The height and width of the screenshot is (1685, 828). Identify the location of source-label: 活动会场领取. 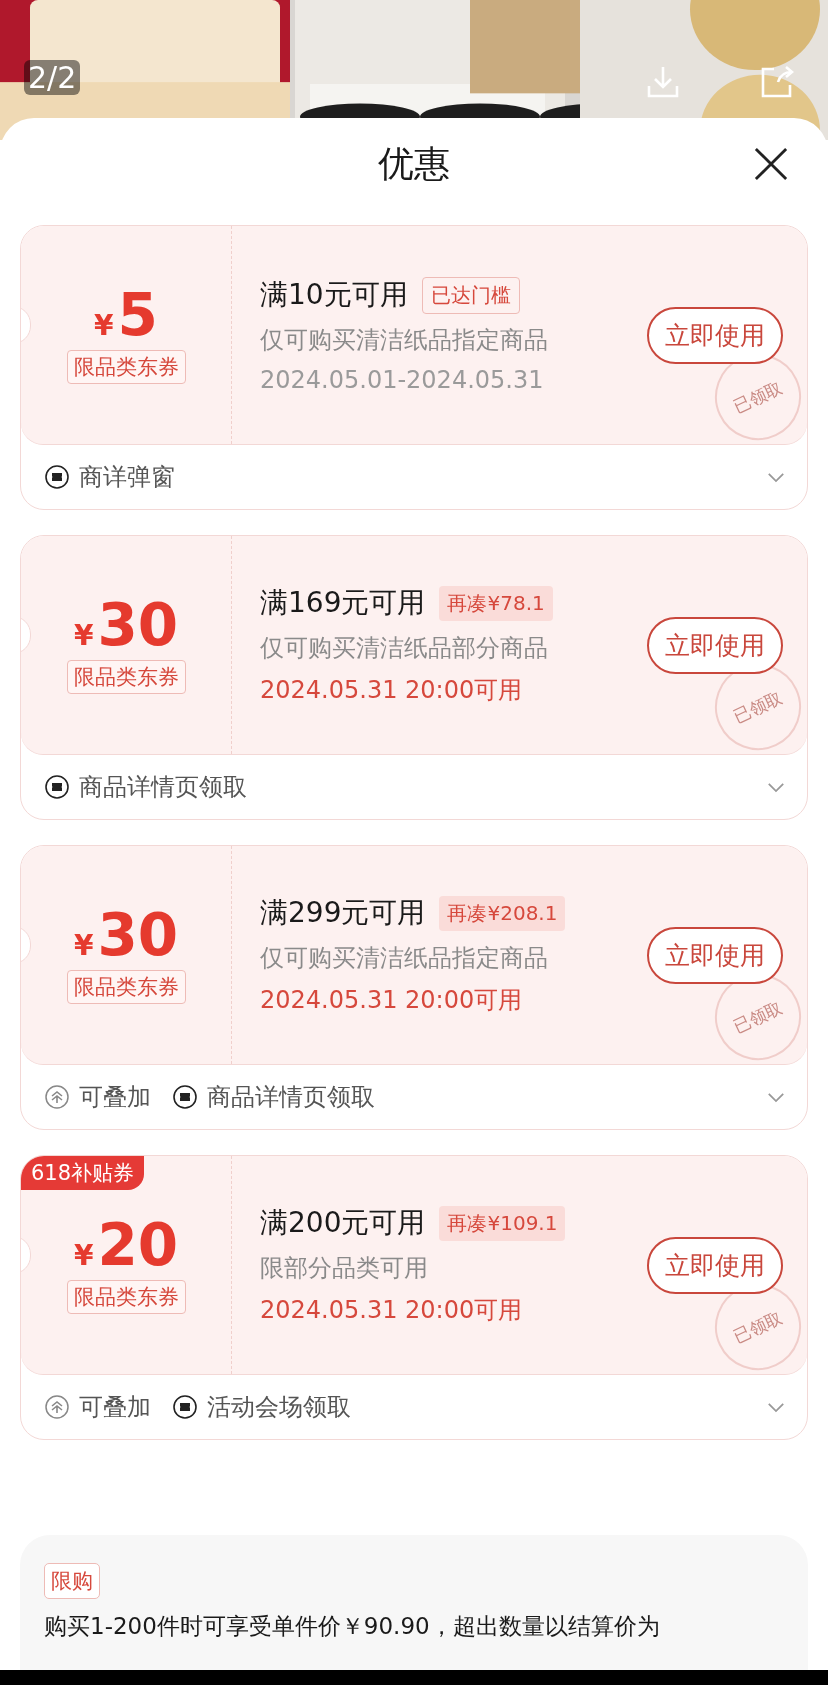
(279, 1407).